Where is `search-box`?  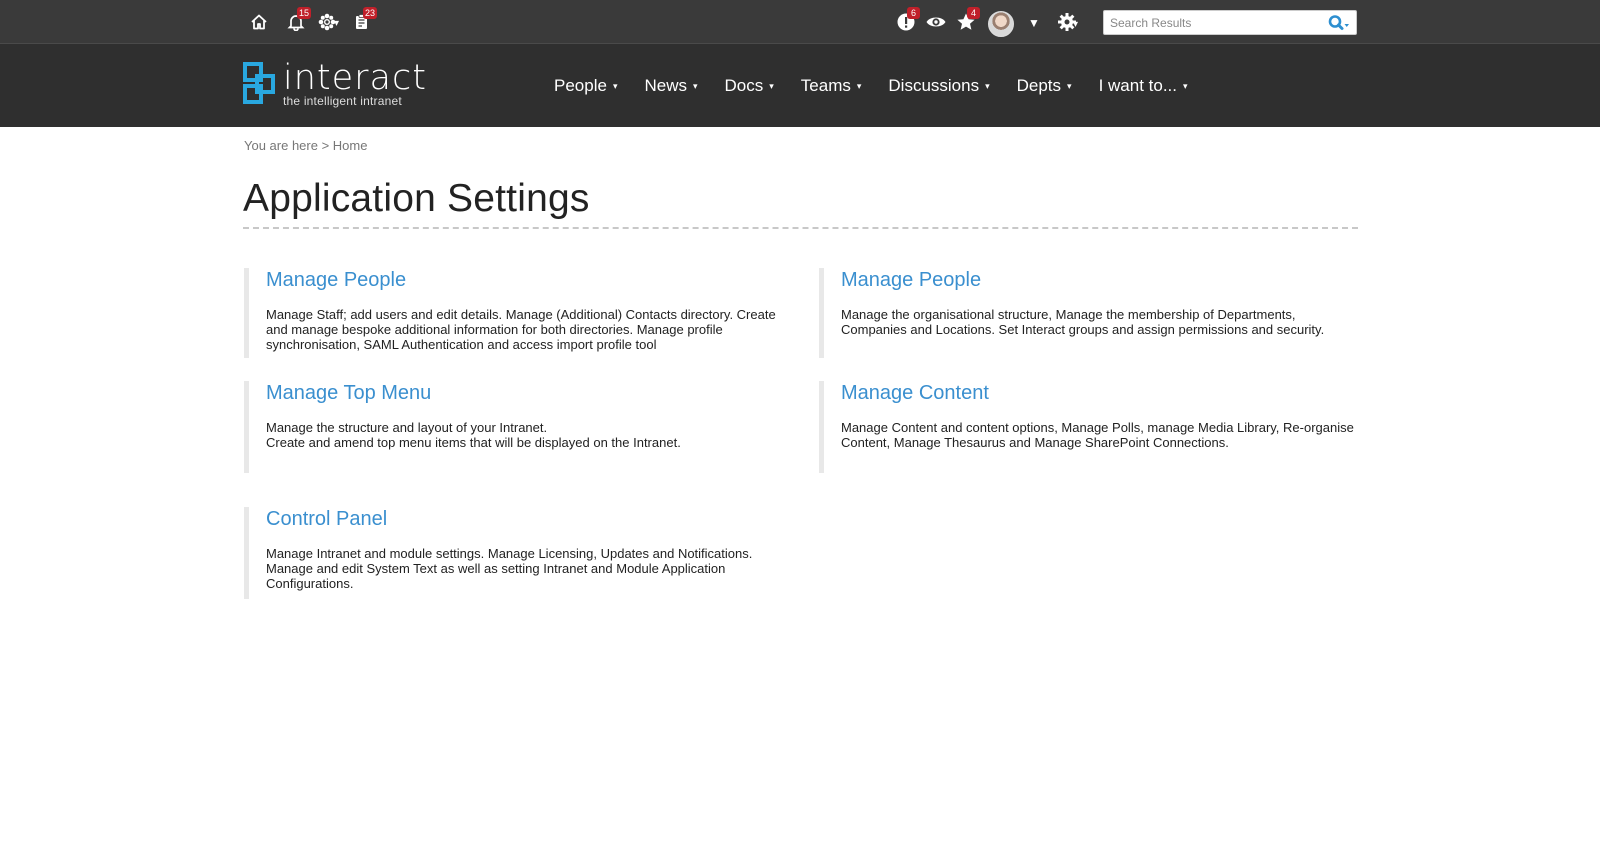
search-box is located at coordinates (1230, 22).